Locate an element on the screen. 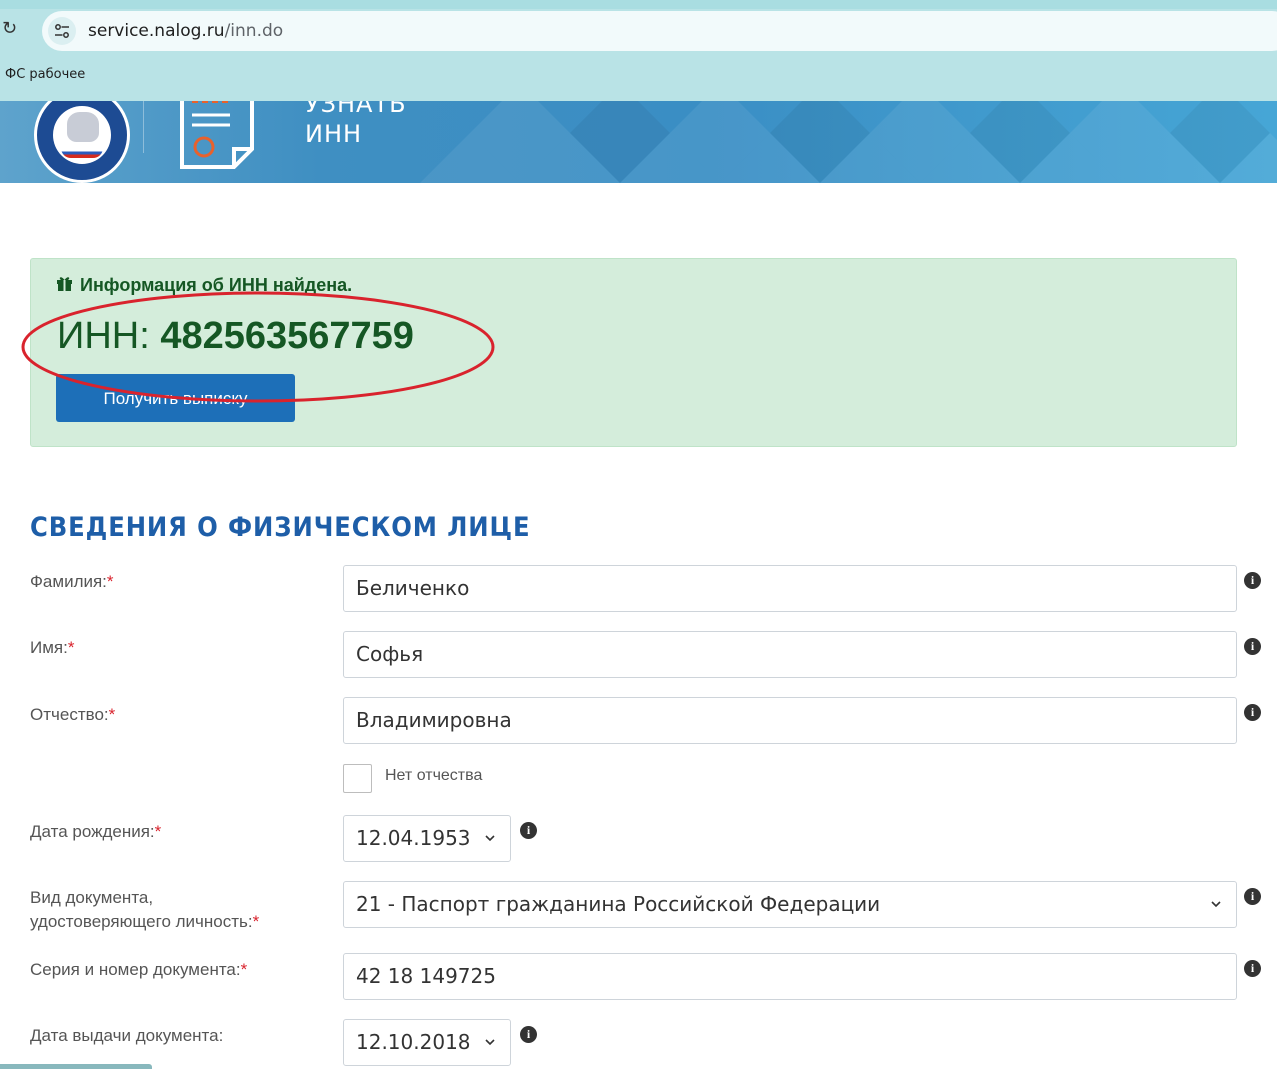 The image size is (1277, 1084). surname-label: Фамилия:* is located at coordinates (72, 582).